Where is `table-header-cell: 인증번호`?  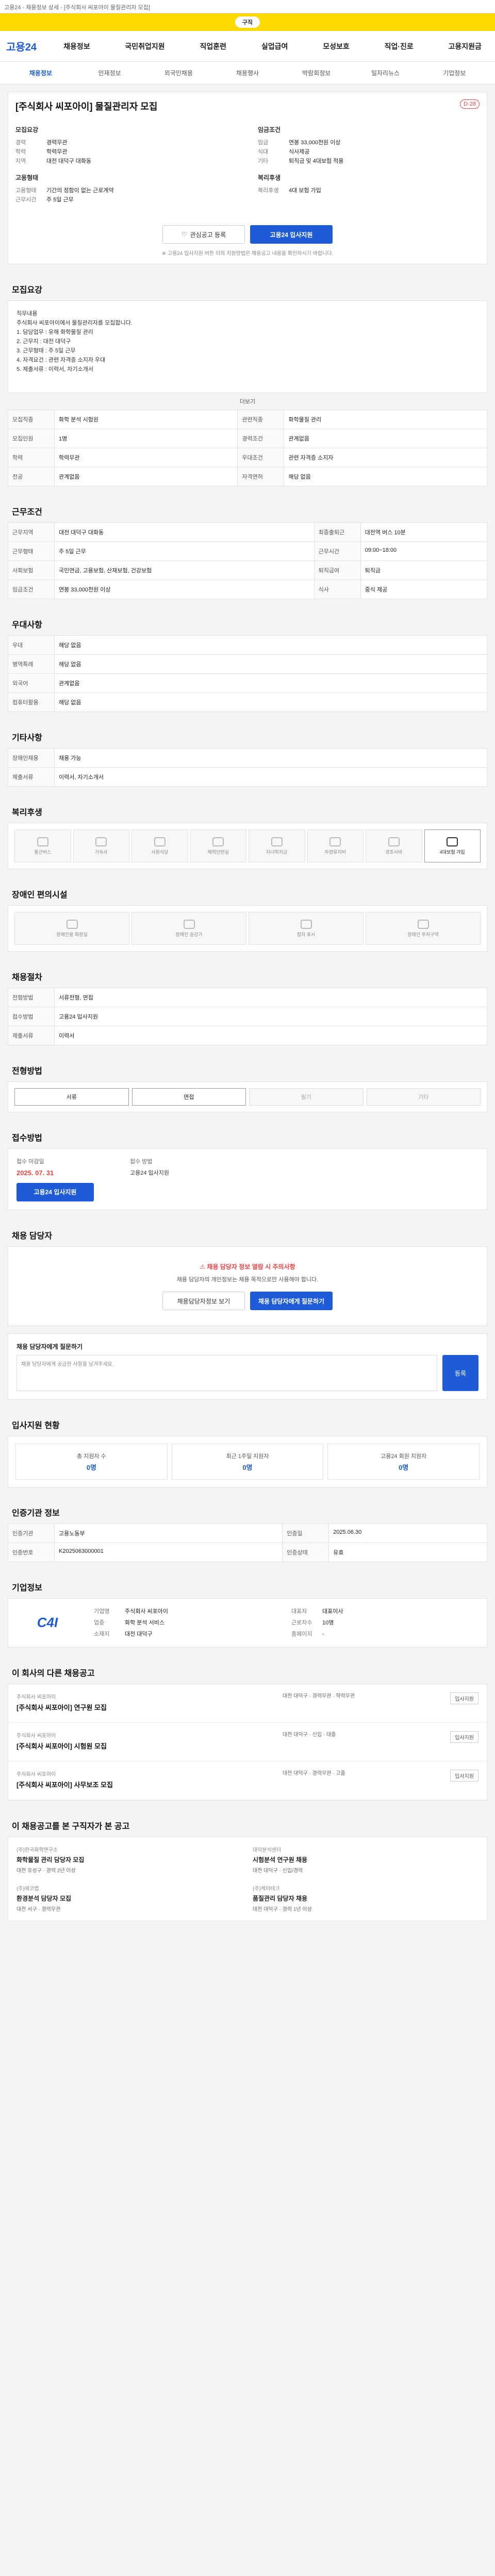 table-header-cell: 인증번호 is located at coordinates (31, 1552).